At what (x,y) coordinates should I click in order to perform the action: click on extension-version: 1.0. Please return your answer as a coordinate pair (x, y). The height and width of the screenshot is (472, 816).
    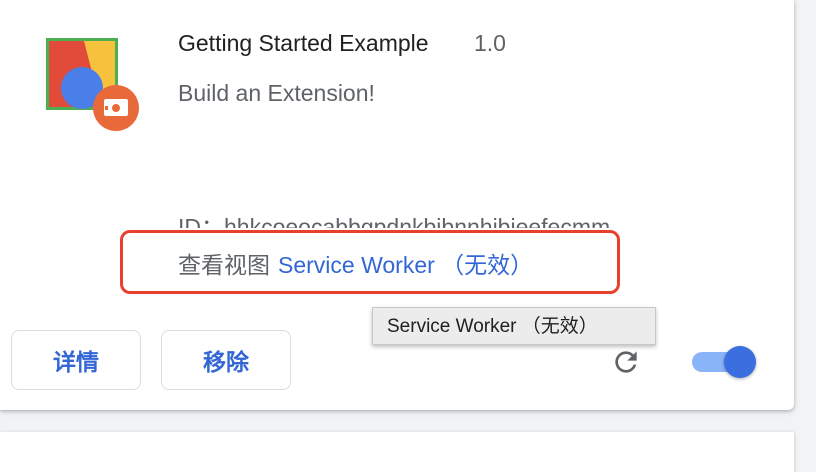
    Looking at the image, I should click on (490, 43).